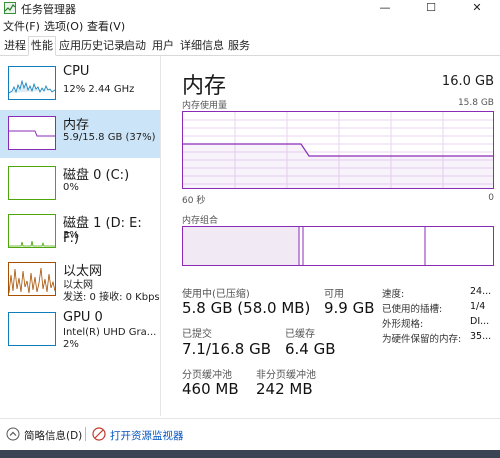 This screenshot has width=500, height=458. I want to click on memory-composition-bar, so click(338, 246).